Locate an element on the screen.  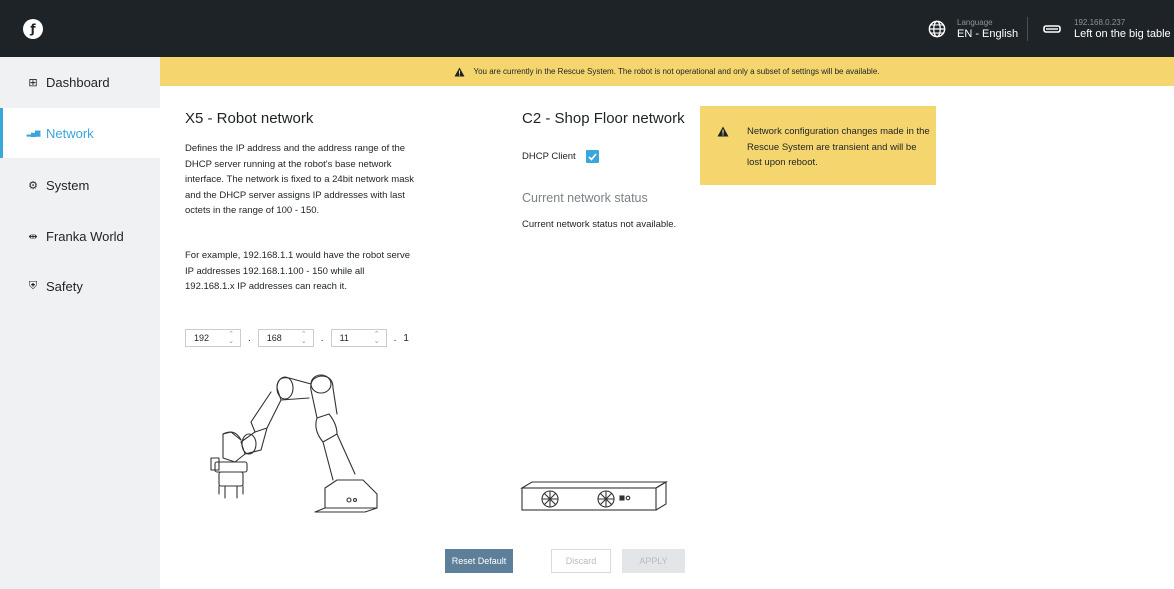
sidebar-item-safety: ⛨ Safety is located at coordinates (80, 286).